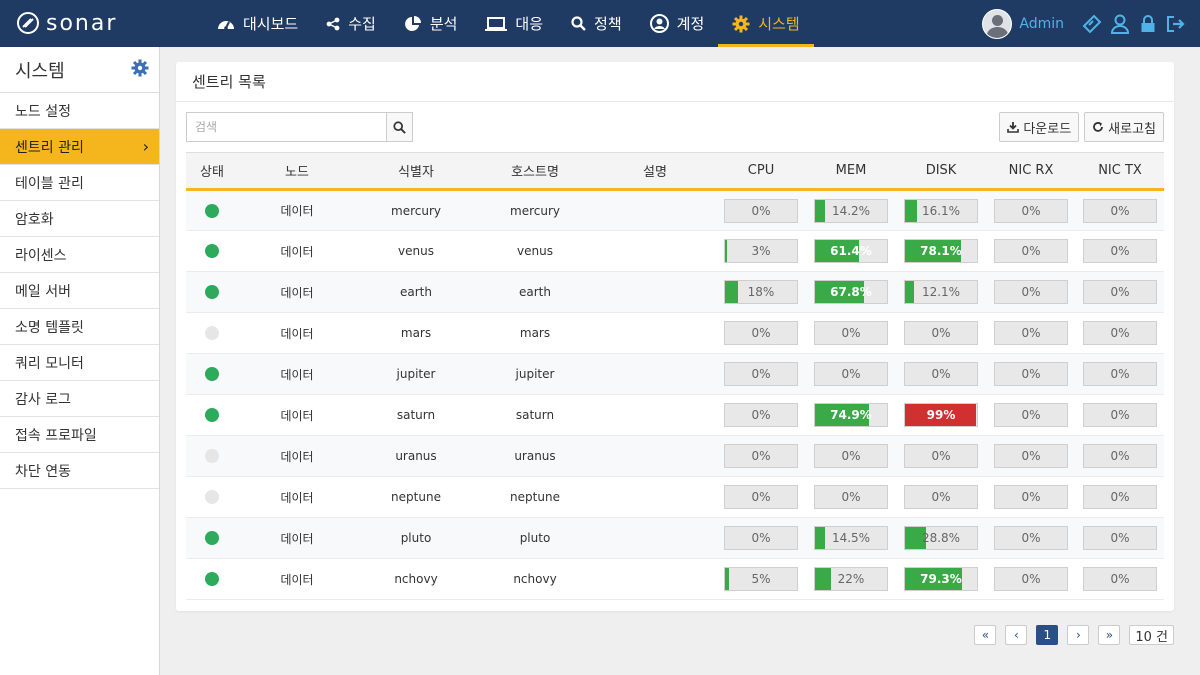  Describe the element at coordinates (514, 23) in the screenshot. I see `nav-response: 대응` at that location.